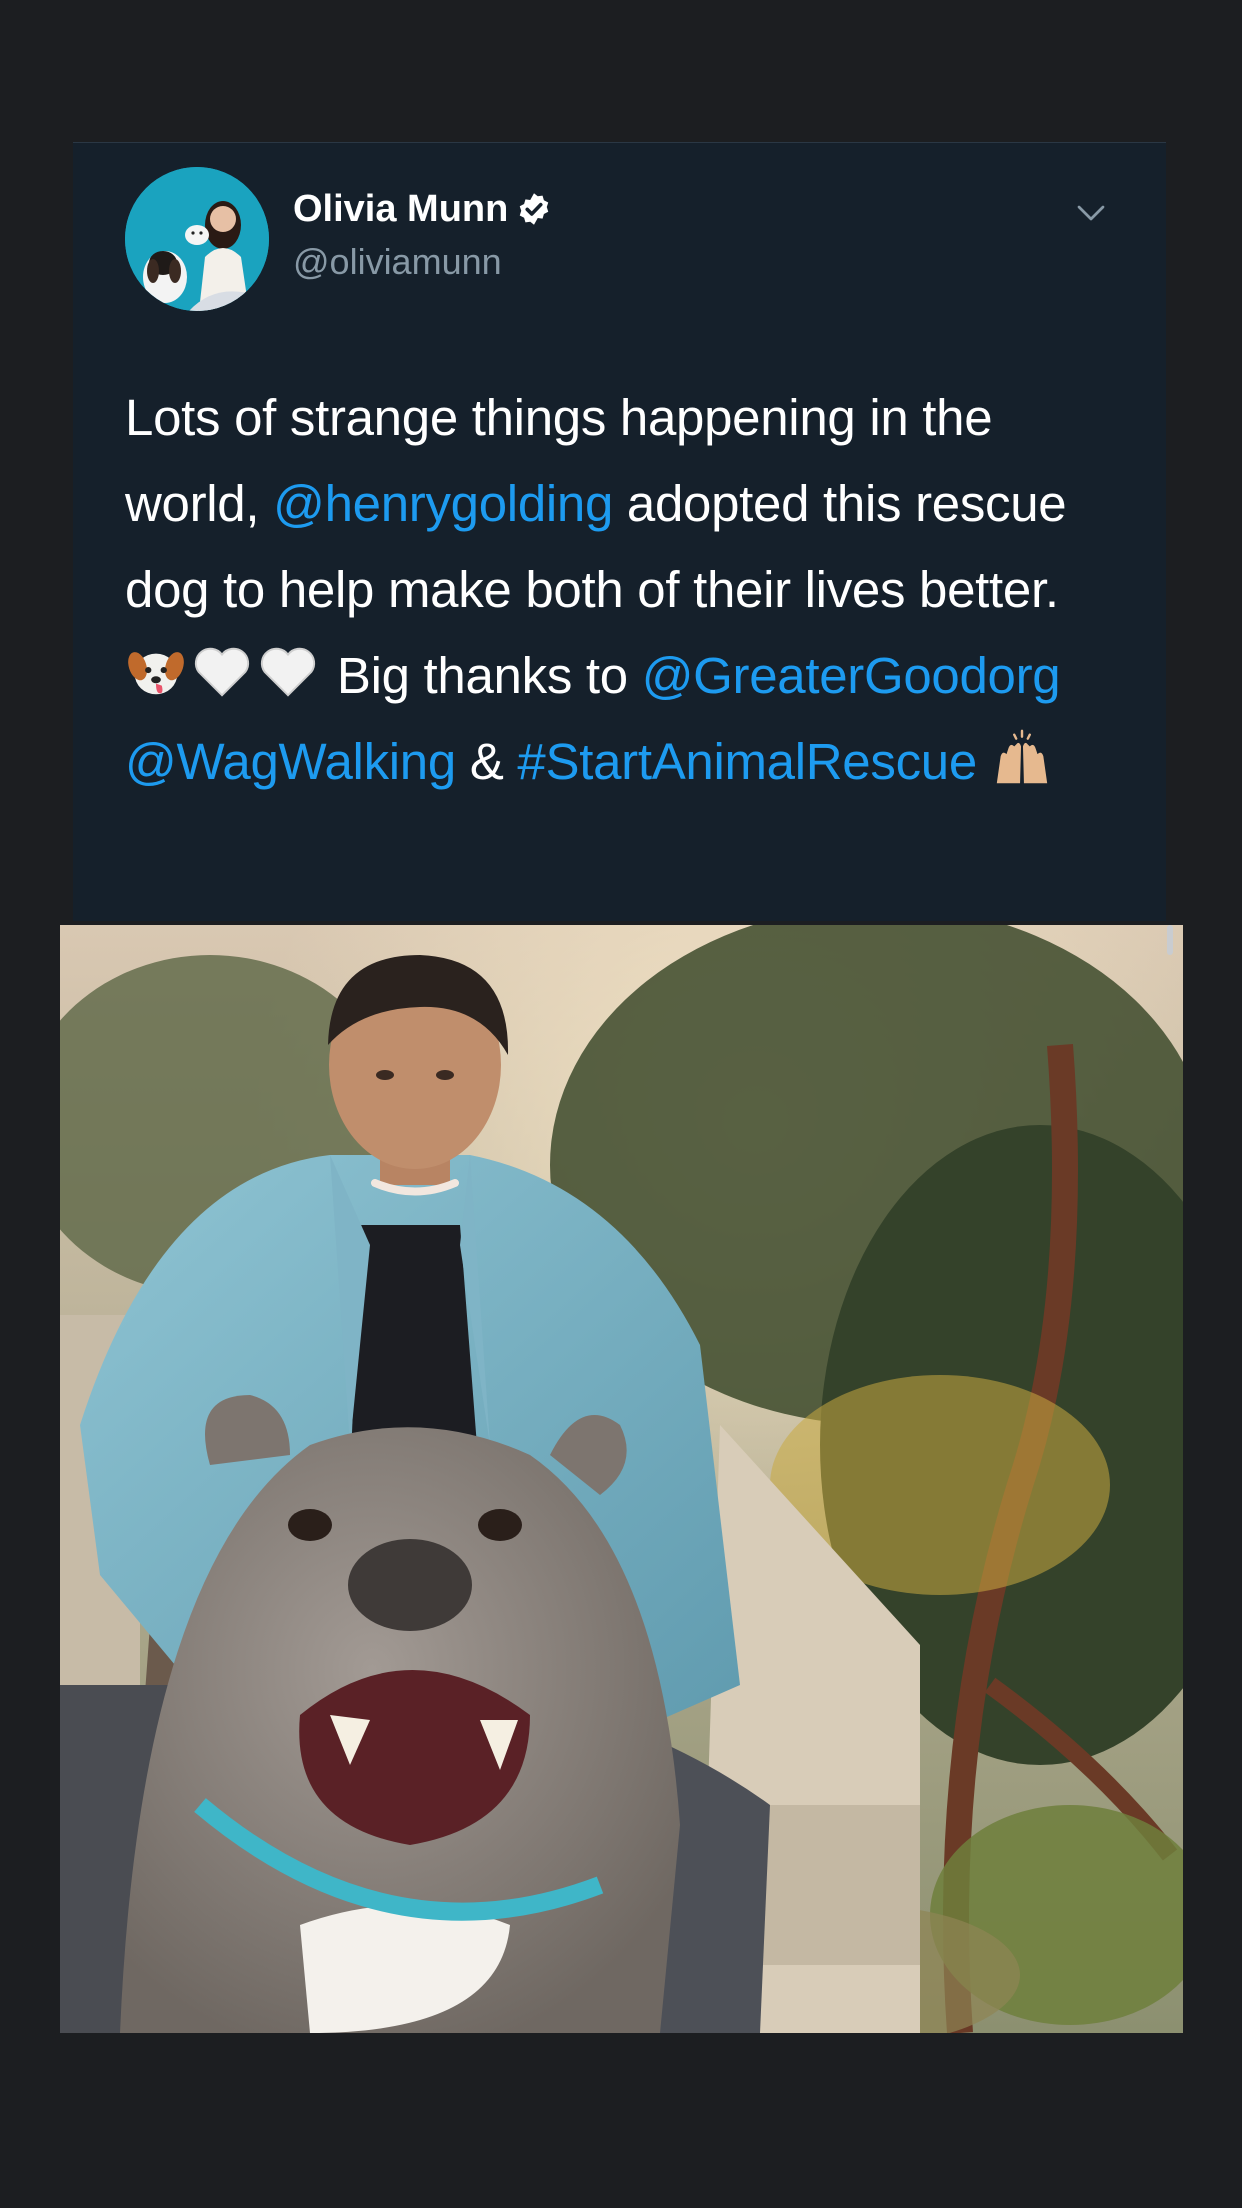 This screenshot has width=1242, height=2208. What do you see at coordinates (1091, 213) in the screenshot?
I see `chevron-down-icon` at bounding box center [1091, 213].